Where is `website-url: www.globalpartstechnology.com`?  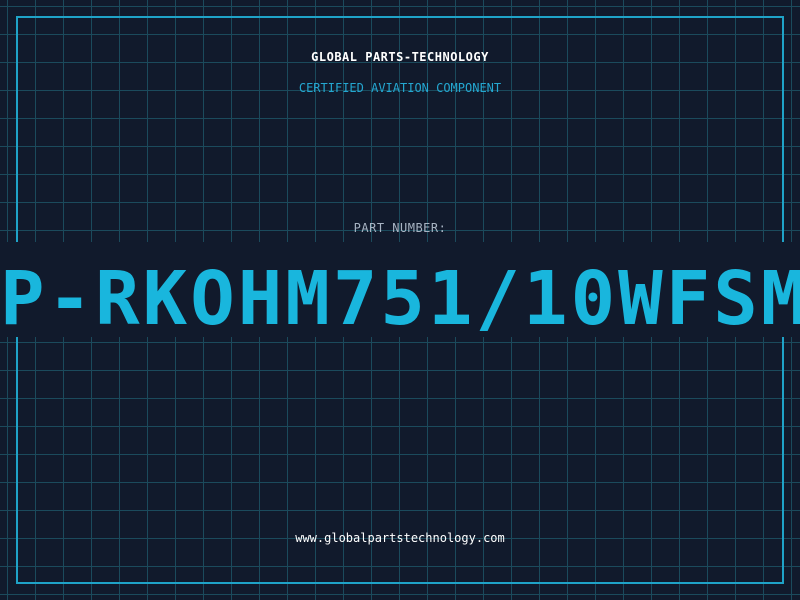
website-url: www.globalpartstechnology.com is located at coordinates (400, 538).